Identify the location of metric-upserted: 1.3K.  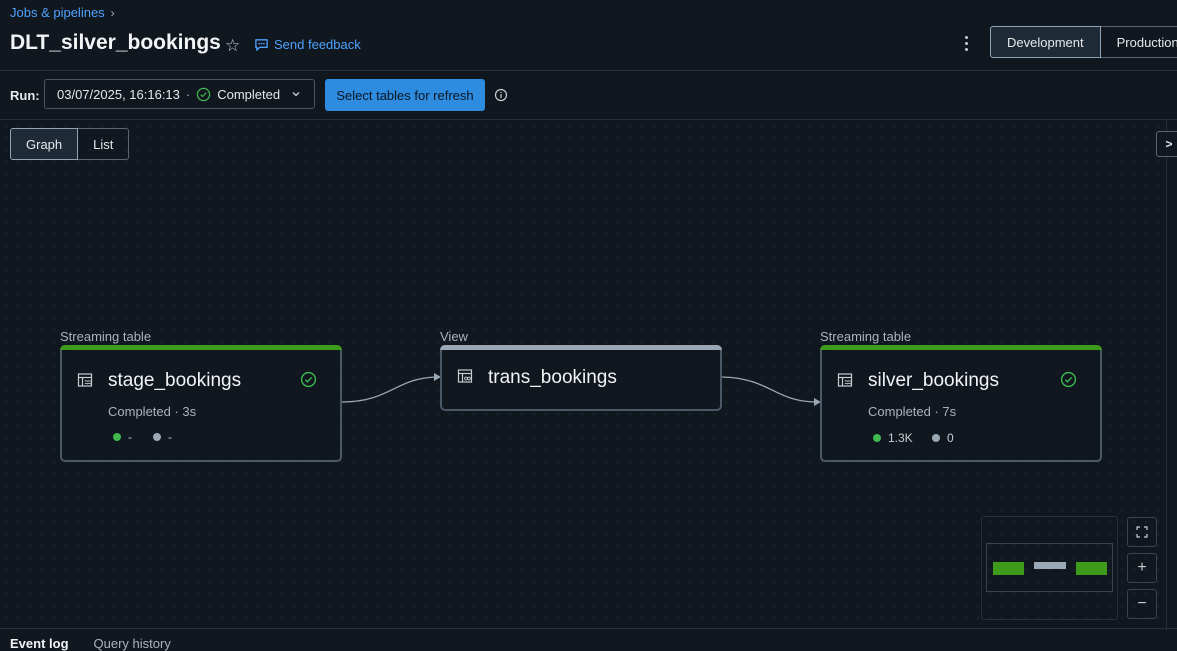
(893, 438).